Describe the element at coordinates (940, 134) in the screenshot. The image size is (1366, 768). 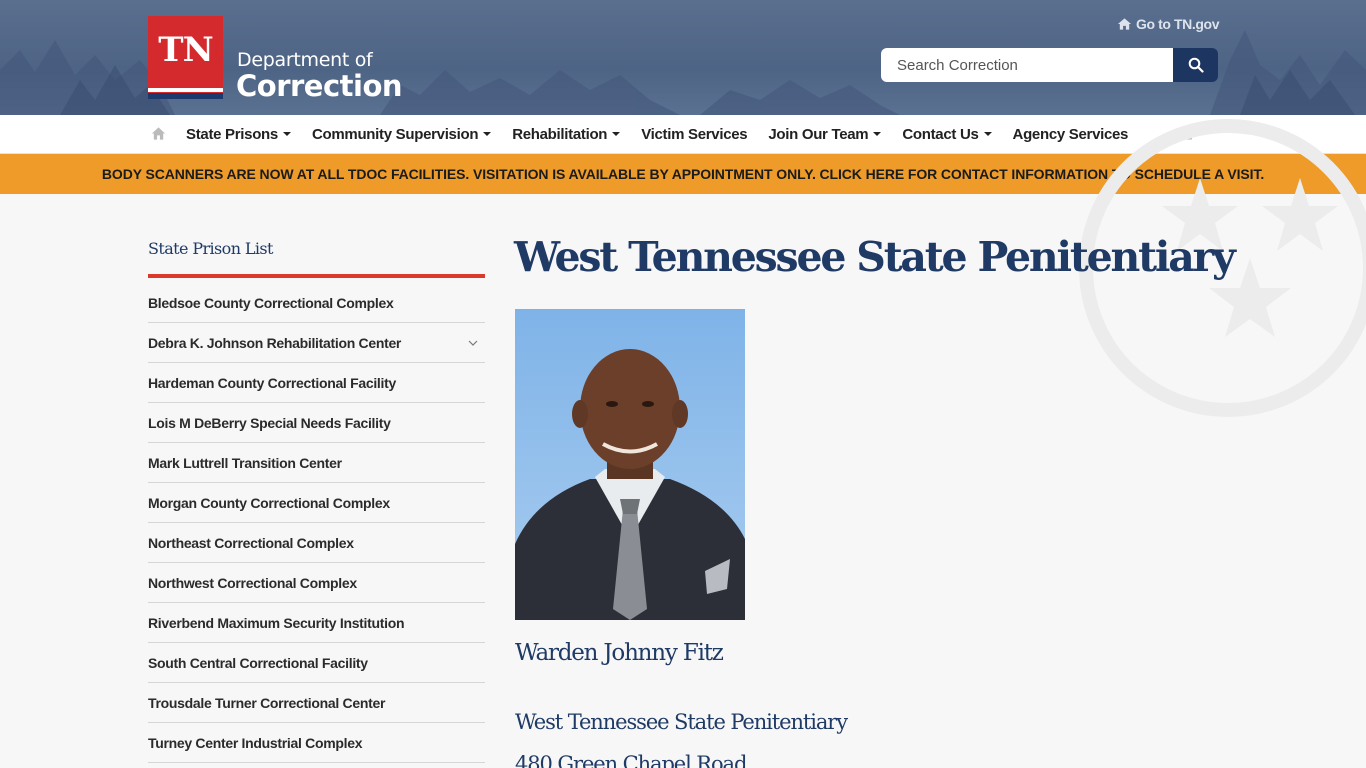
I see `nav-item-label: Contact Us` at that location.